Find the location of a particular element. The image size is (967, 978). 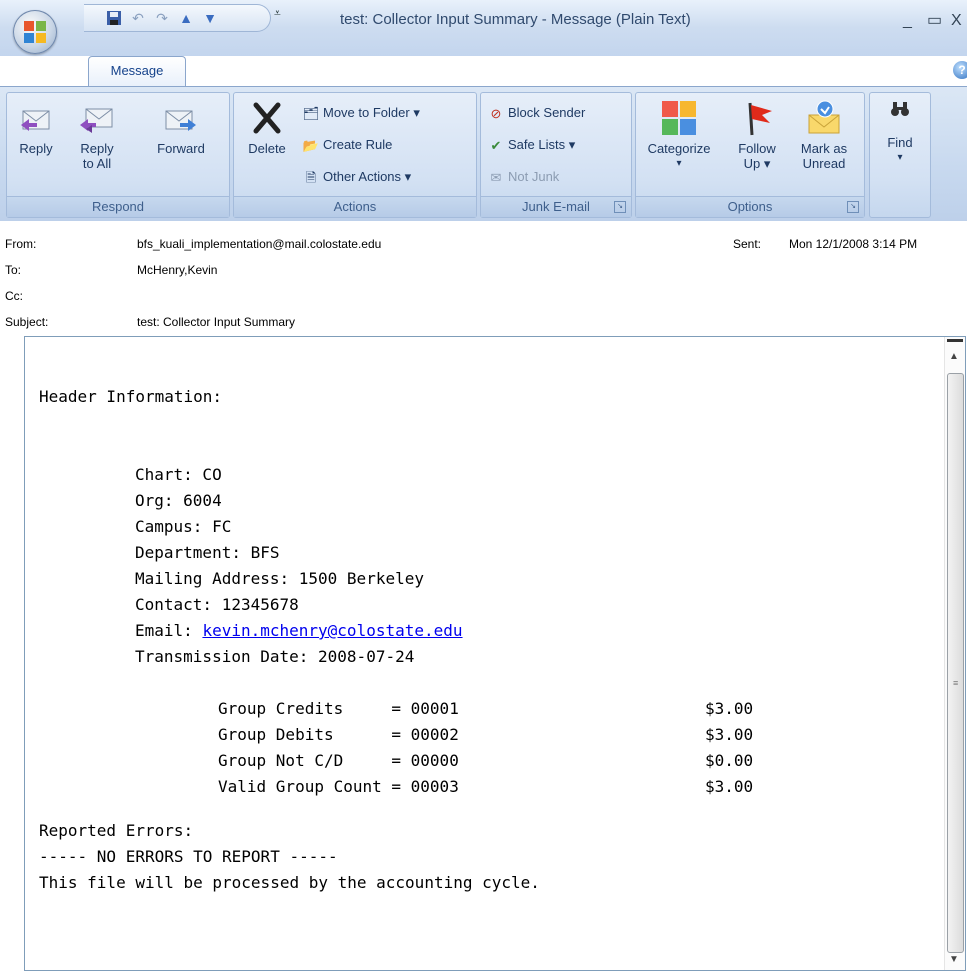

group-label-options: Options is located at coordinates (750, 206).